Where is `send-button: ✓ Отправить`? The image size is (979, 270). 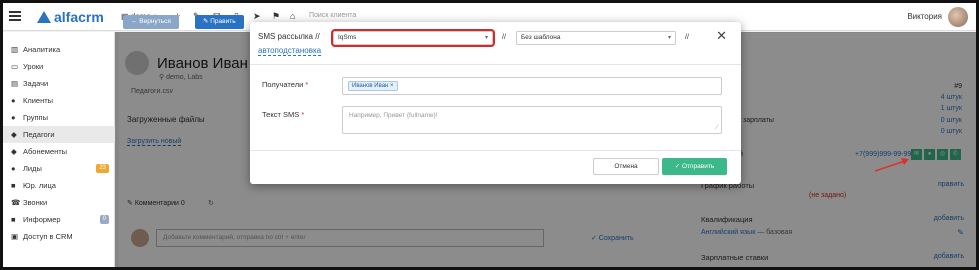 send-button: ✓ Отправить is located at coordinates (694, 166).